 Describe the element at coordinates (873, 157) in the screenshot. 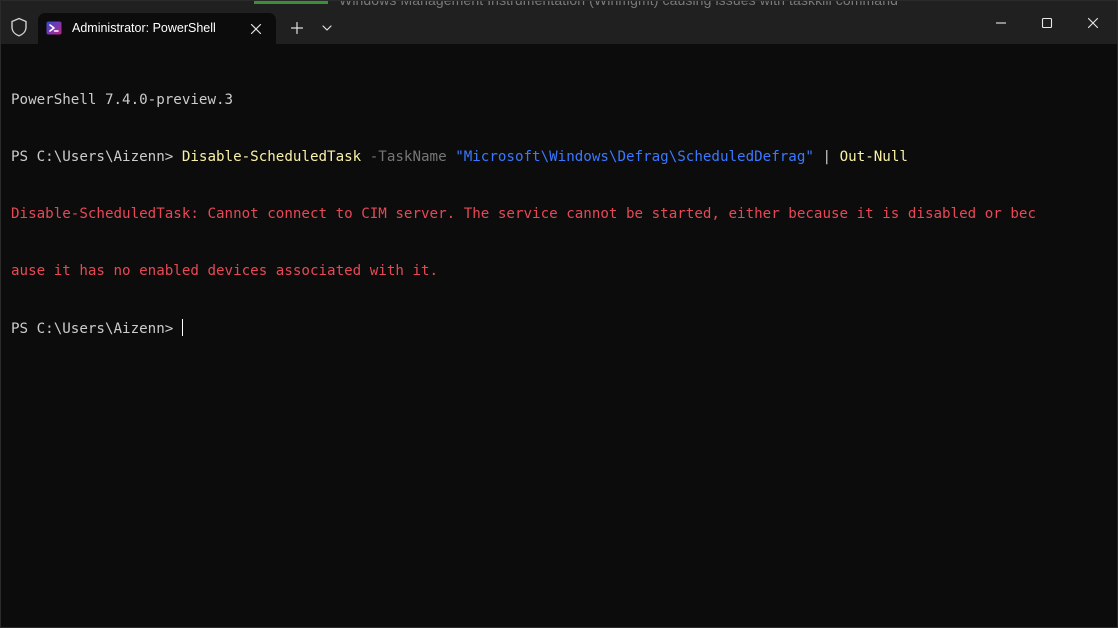

I see `pipe-cmdlet: Out-Null` at that location.